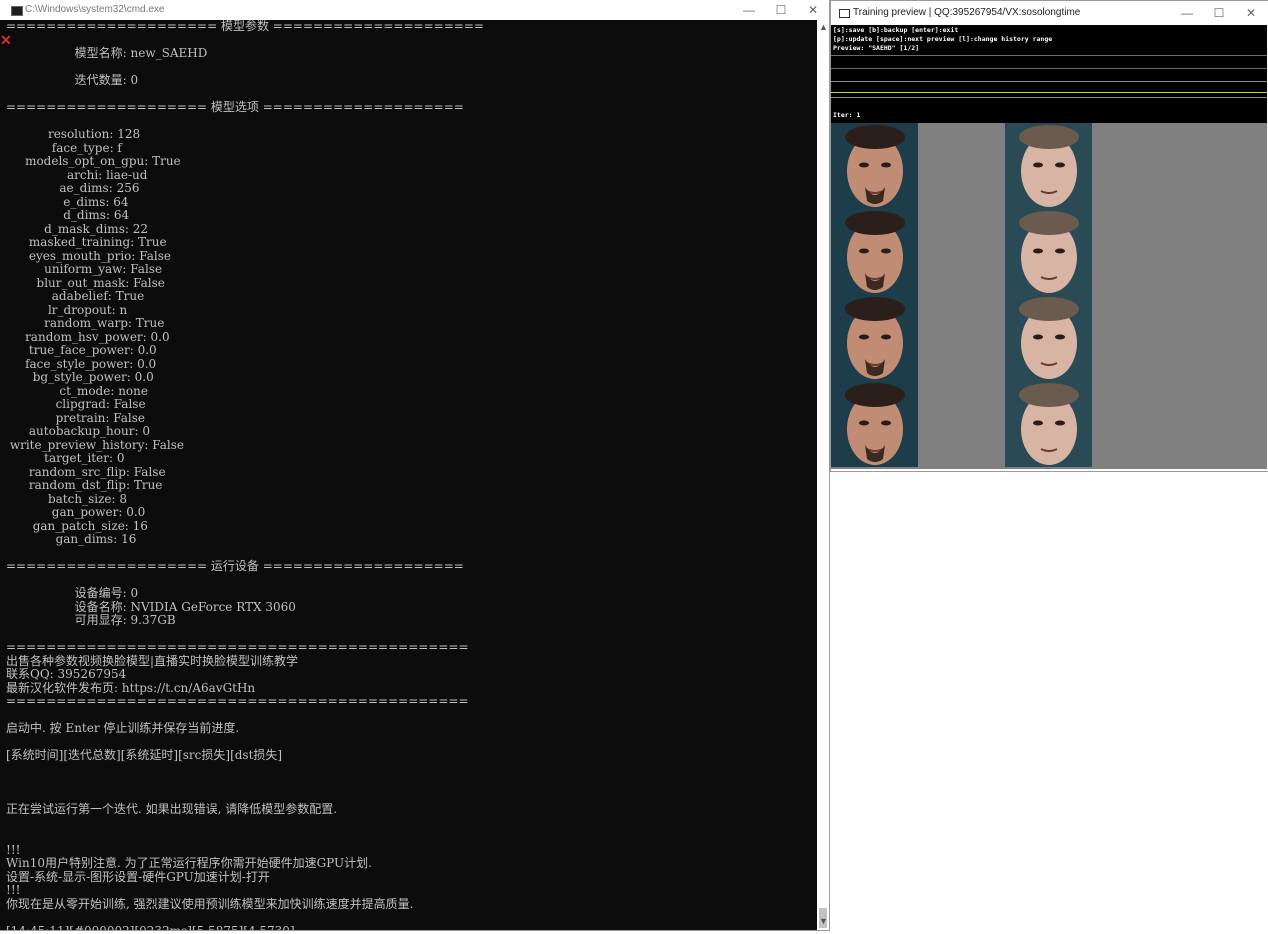  What do you see at coordinates (6, 40) in the screenshot?
I see `close-mark-icon: ✕` at bounding box center [6, 40].